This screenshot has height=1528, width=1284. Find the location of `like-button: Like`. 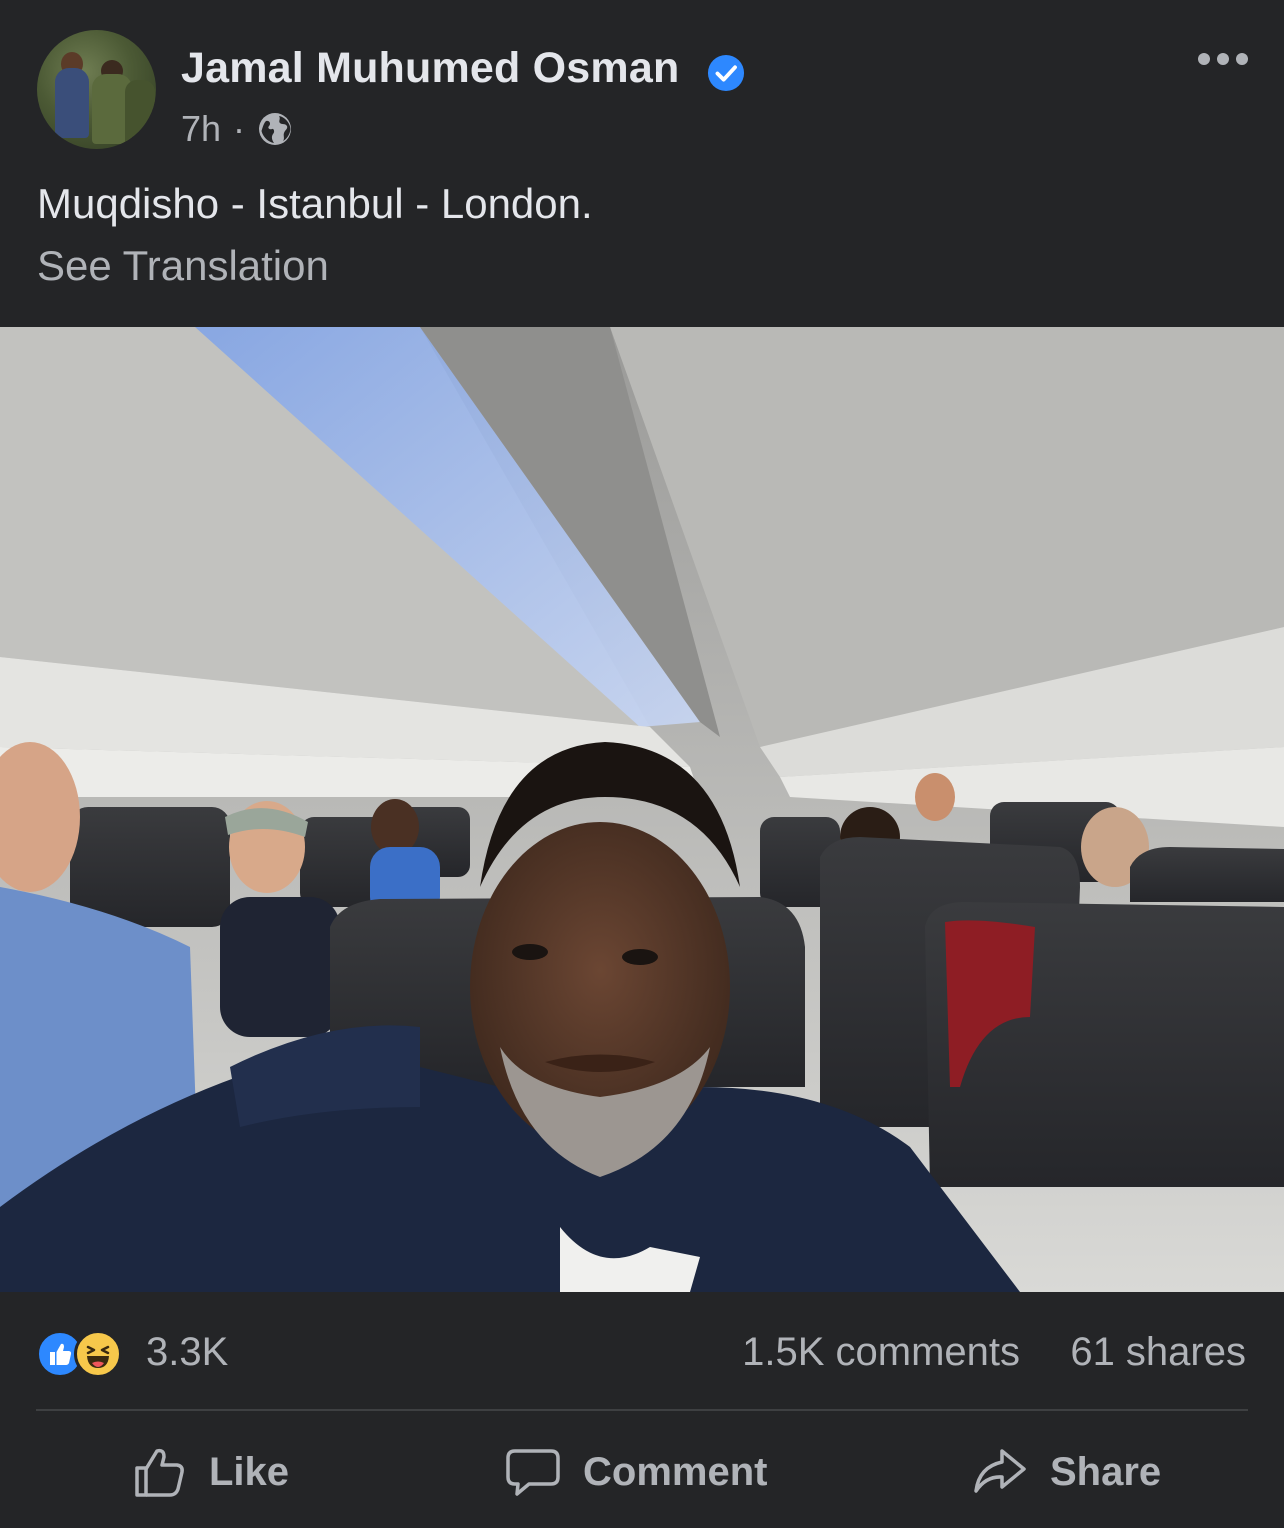

like-button: Like is located at coordinates (211, 1472).